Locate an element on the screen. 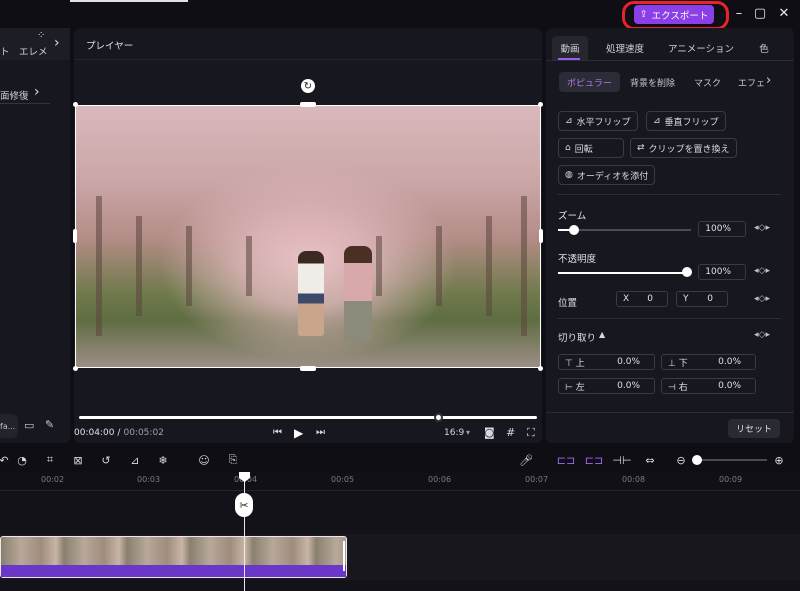  position-x-field: X 0 is located at coordinates (642, 299).